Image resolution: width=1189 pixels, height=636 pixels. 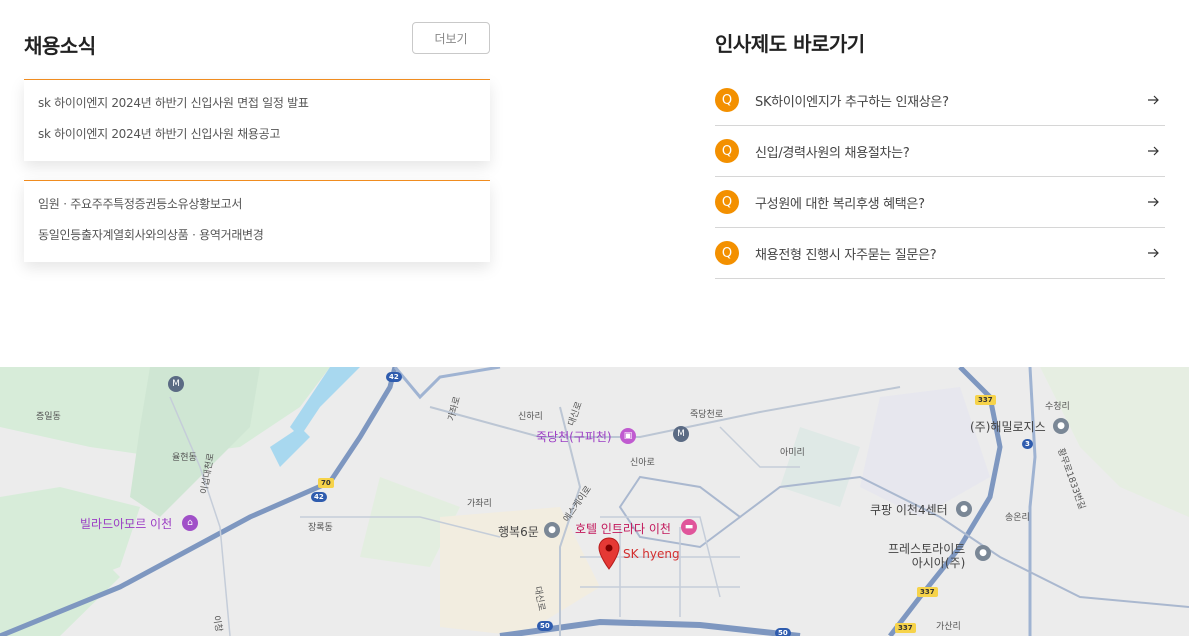 I want to click on road-label: 이창, so click(x=217, y=623).